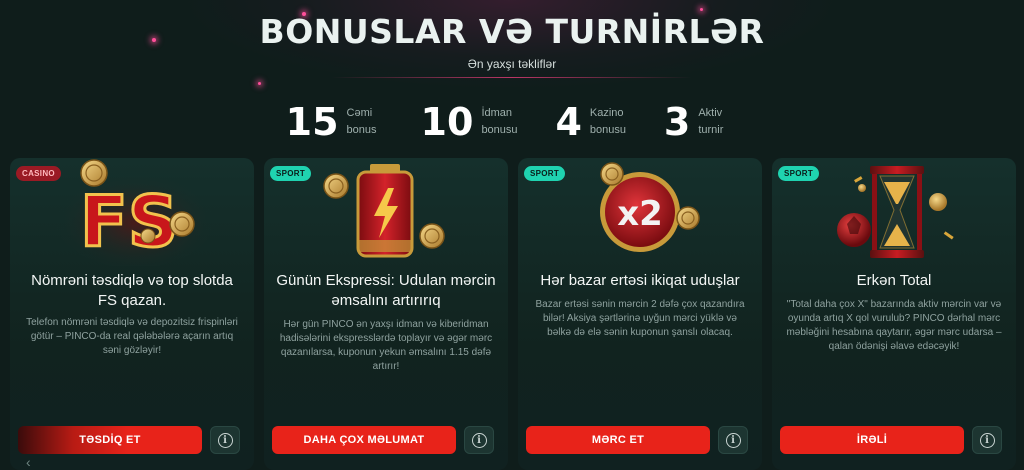 Image resolution: width=1024 pixels, height=470 pixels. I want to click on stat-label: Kazino bonusu, so click(607, 121).